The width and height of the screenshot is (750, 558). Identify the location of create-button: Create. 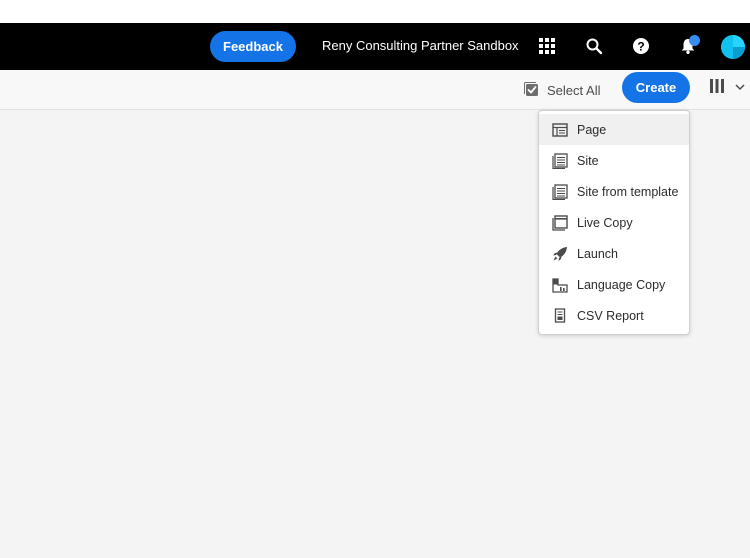
(656, 87).